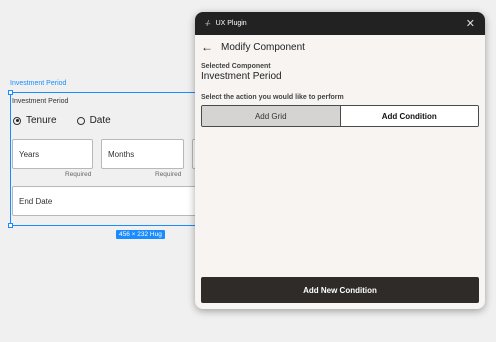  I want to click on radio-label: Date, so click(100, 120).